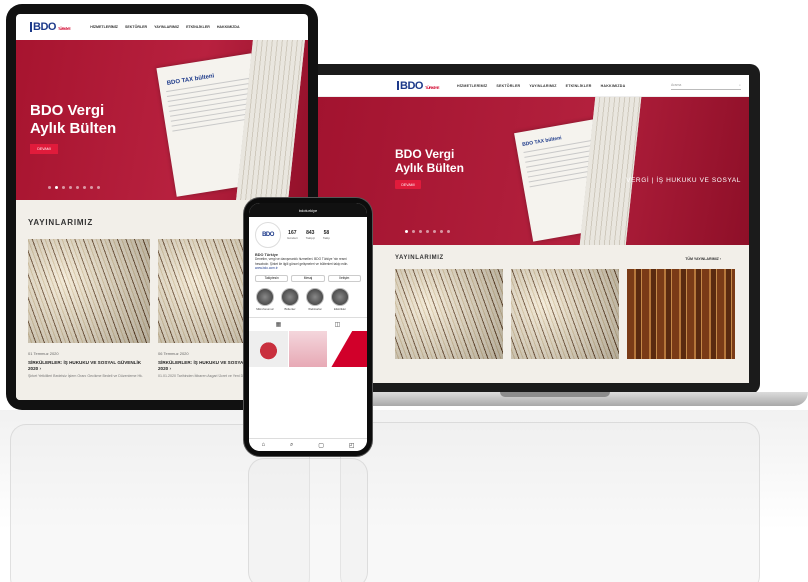  I want to click on follow-button: Takiptesin, so click(272, 278).